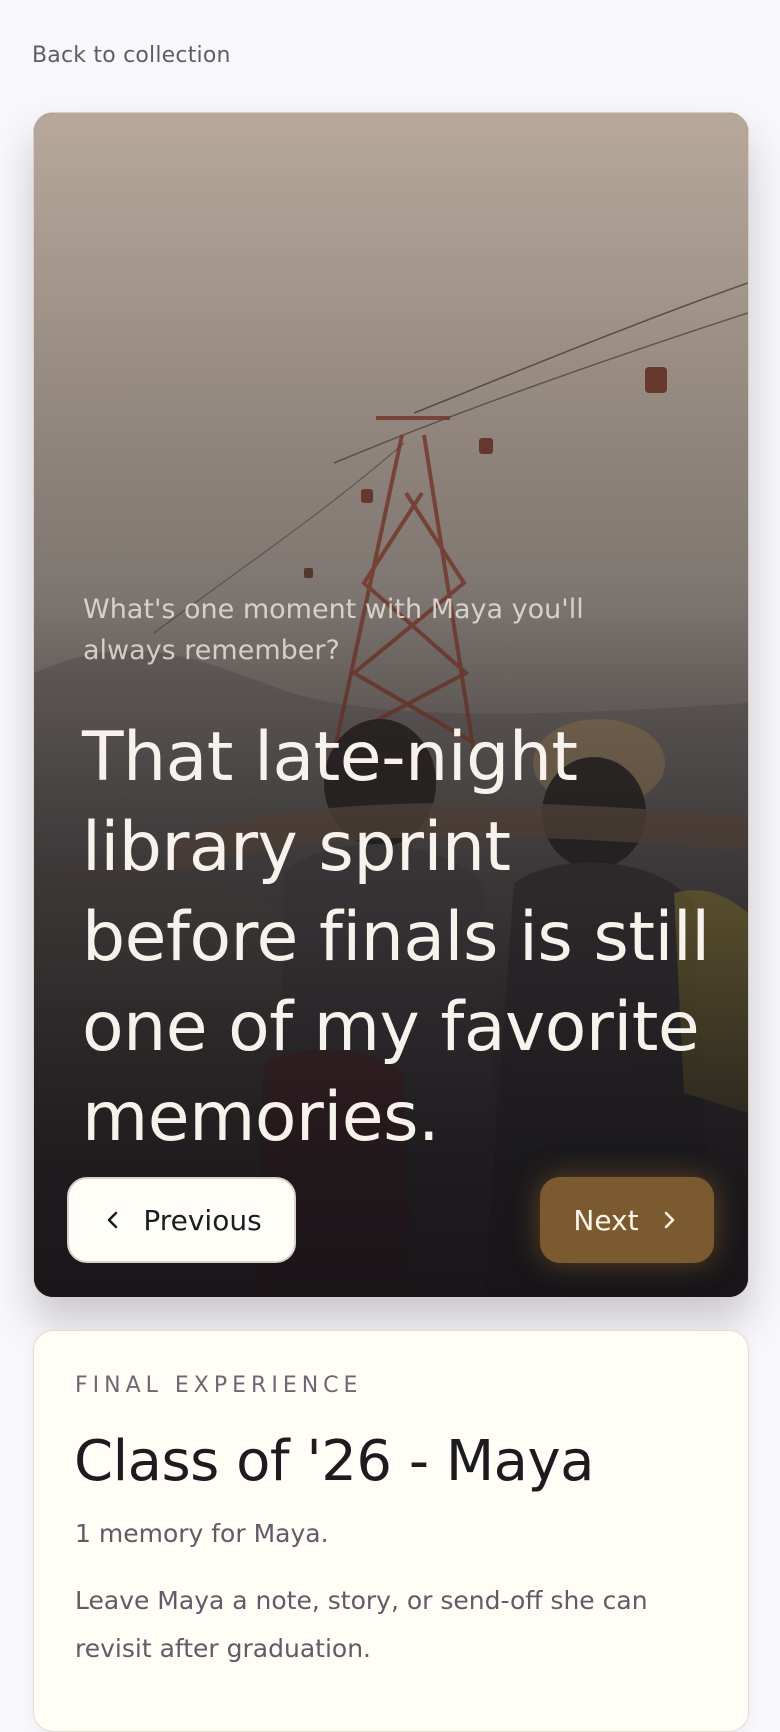  I want to click on experience-title: Class of '26 - Maya, so click(334, 1461).